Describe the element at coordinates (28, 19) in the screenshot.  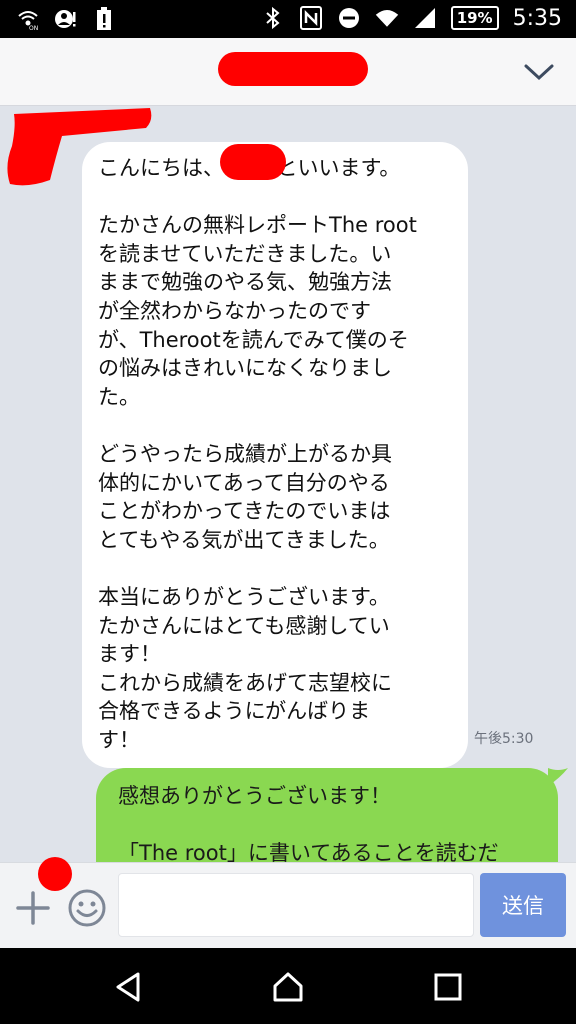
I see `wifi-calling-icon: ON` at that location.